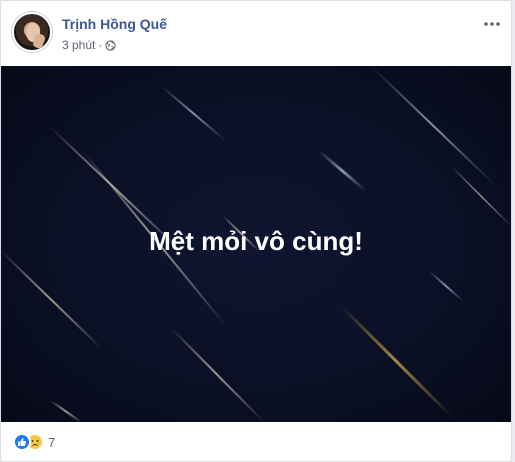 This screenshot has width=515, height=462. Describe the element at coordinates (256, 241) in the screenshot. I see `photo-overlay-text: Mệt mỏi vô cùng!` at that location.